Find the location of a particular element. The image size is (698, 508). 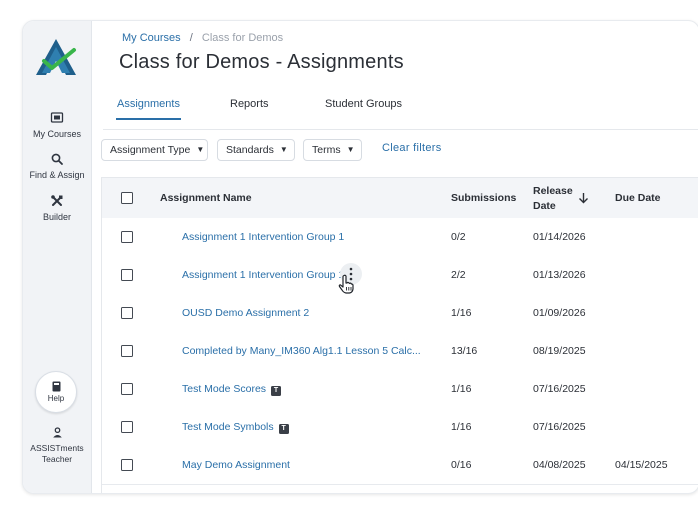

user-icon is located at coordinates (57, 432).